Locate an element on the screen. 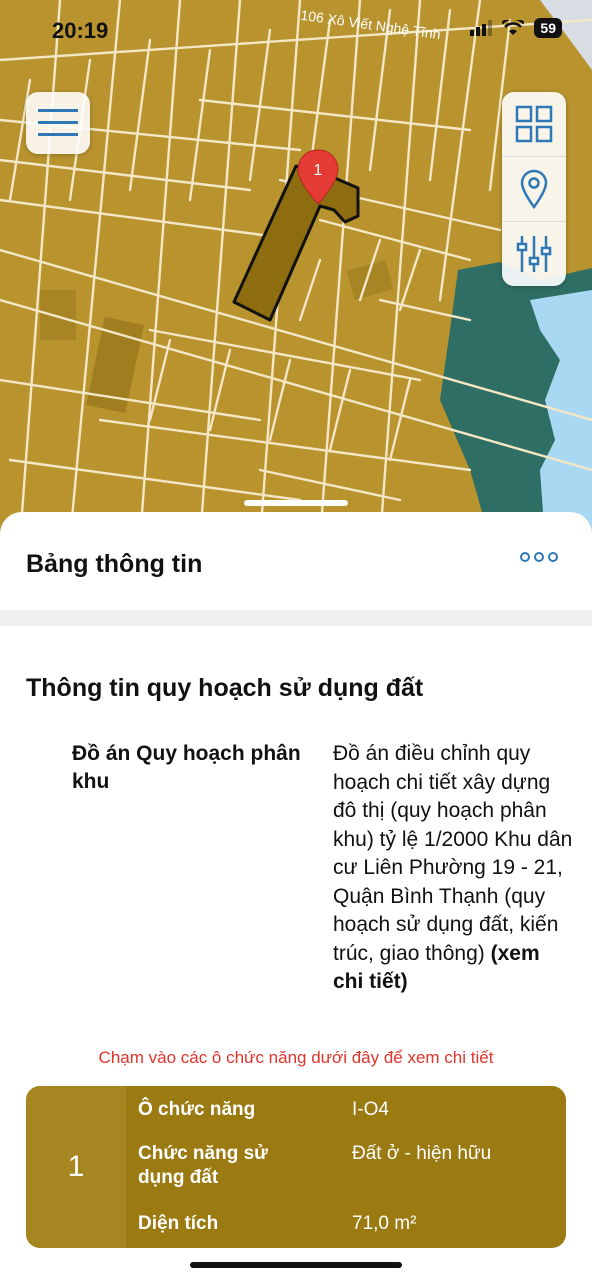  more-button is located at coordinates (539, 557).